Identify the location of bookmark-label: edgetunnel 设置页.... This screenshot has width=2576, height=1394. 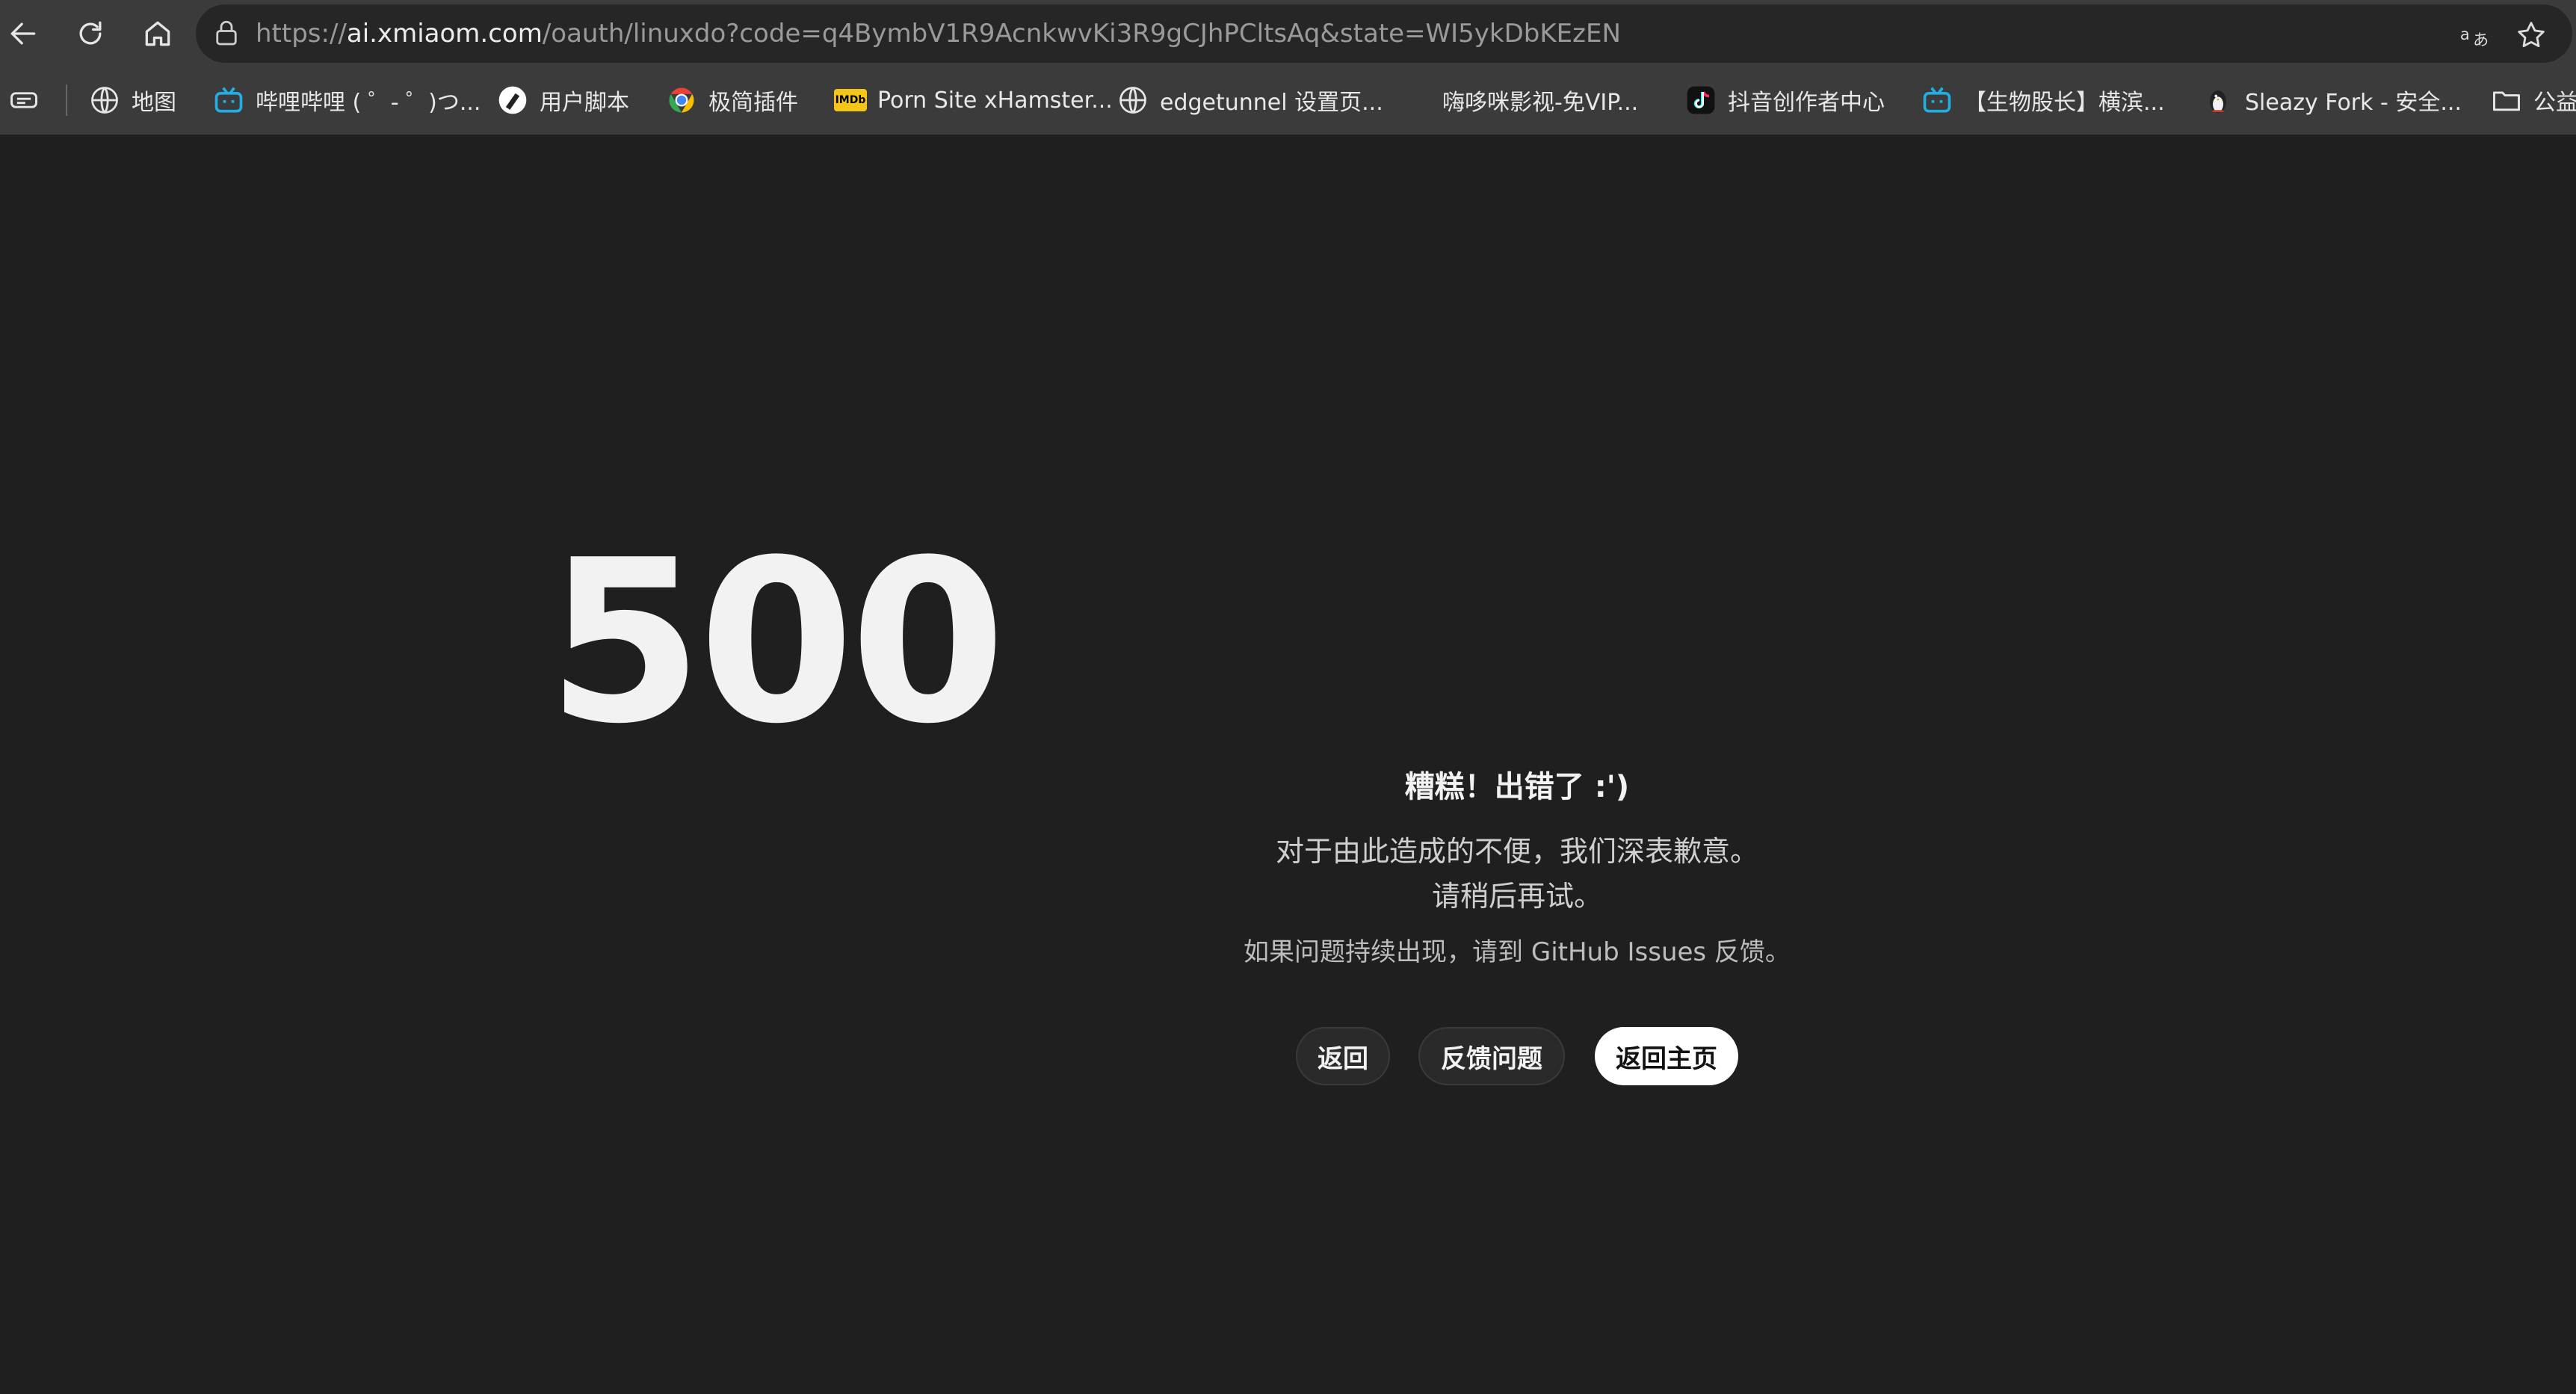
(1272, 103).